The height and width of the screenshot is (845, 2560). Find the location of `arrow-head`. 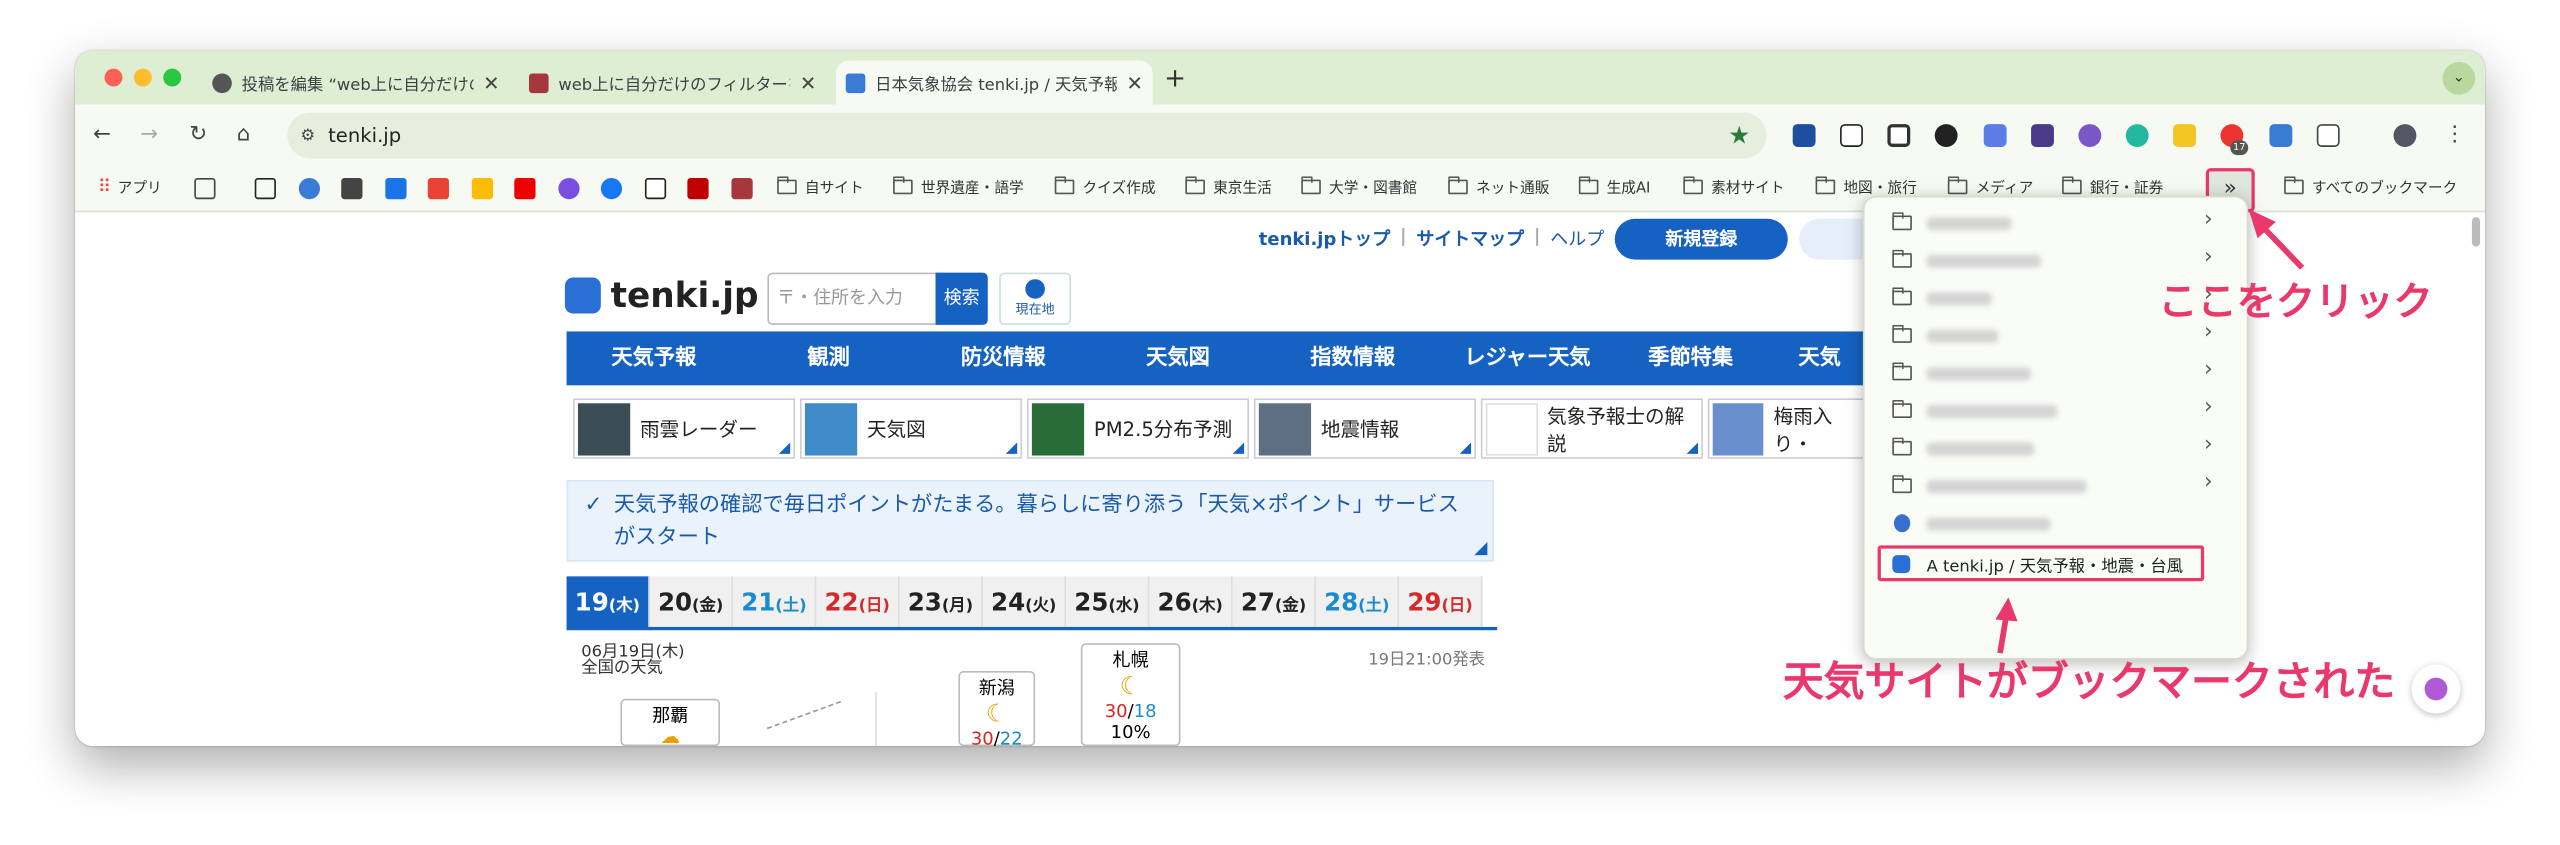

arrow-head is located at coordinates (2006, 609).